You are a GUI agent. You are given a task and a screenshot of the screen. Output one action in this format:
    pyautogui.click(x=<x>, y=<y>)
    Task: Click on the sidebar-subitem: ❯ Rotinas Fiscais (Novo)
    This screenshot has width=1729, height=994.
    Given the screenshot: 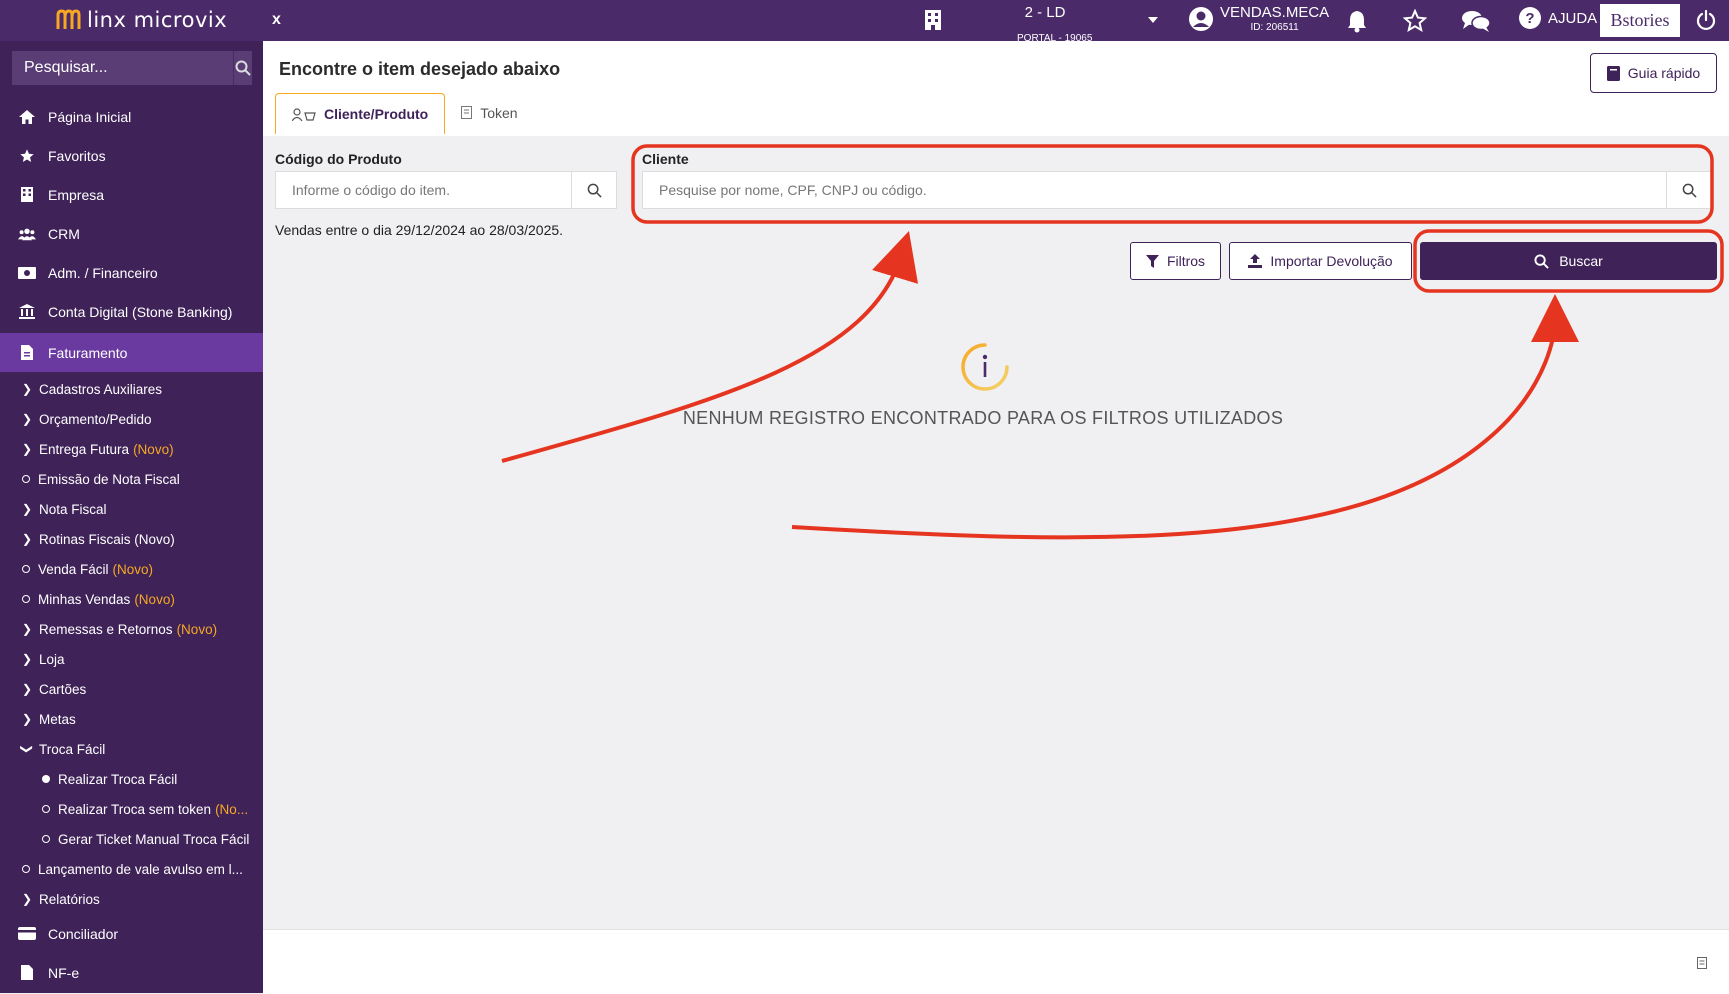 What is the action you would take?
    pyautogui.click(x=131, y=539)
    